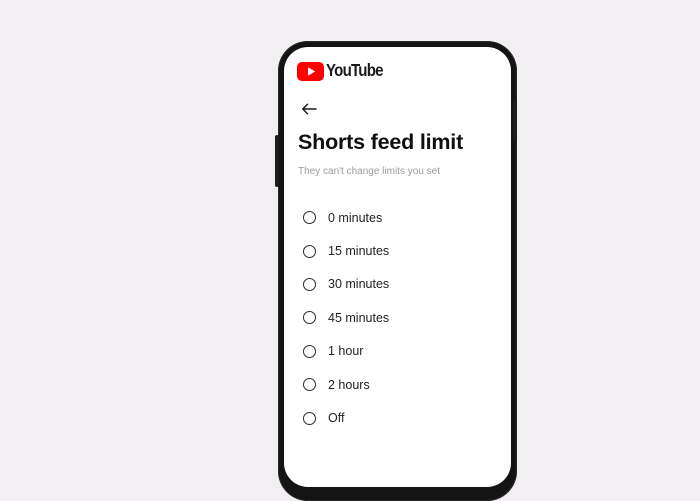 Image resolution: width=700 pixels, height=501 pixels. What do you see at coordinates (381, 142) in the screenshot?
I see `page-title: Shorts feed limit` at bounding box center [381, 142].